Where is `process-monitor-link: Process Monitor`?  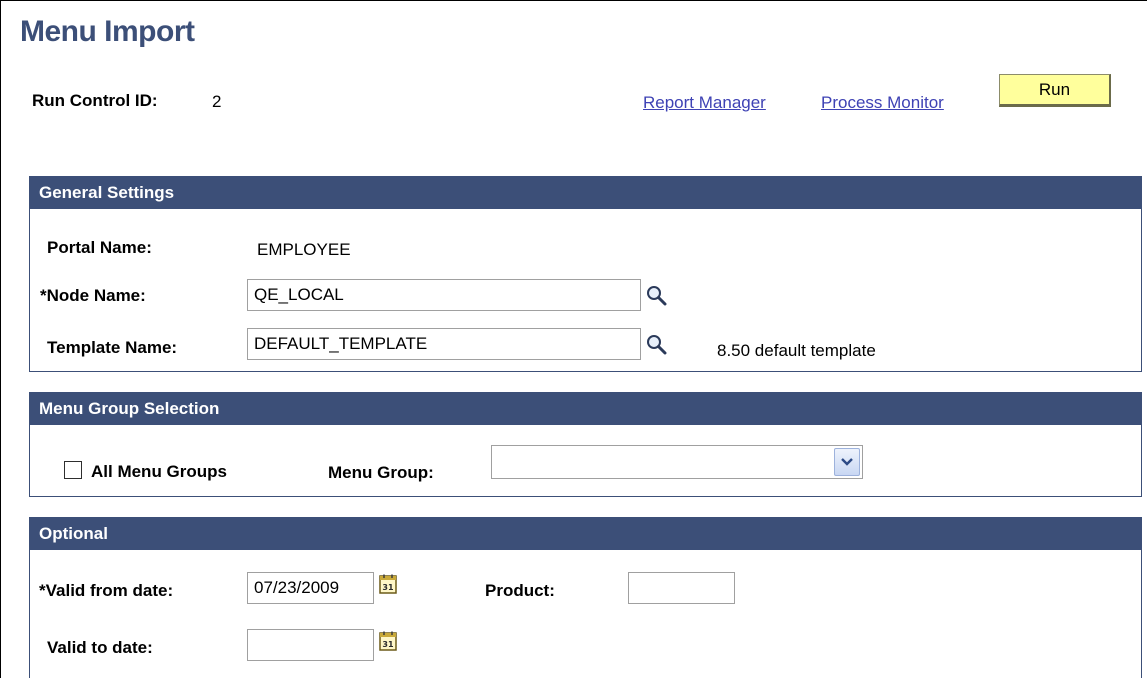 process-monitor-link: Process Monitor is located at coordinates (882, 103).